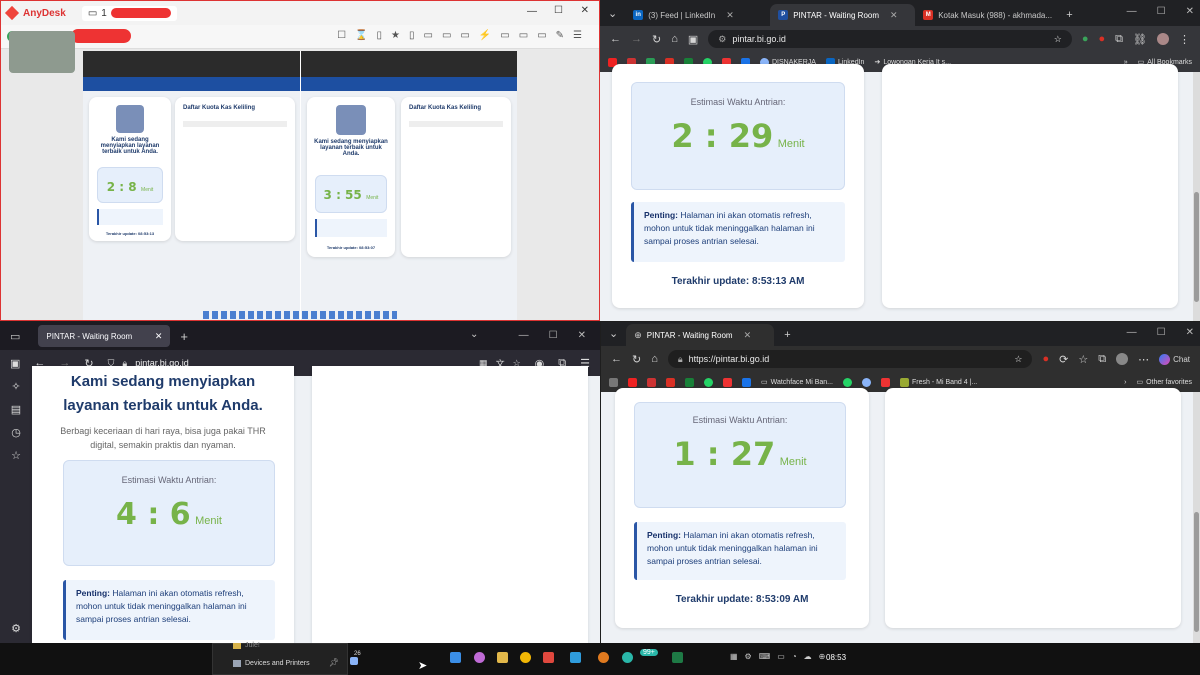 Image resolution: width=1200 pixels, height=675 pixels. Describe the element at coordinates (121, 187) in the screenshot. I see `remote-time: 2 : 8` at that location.